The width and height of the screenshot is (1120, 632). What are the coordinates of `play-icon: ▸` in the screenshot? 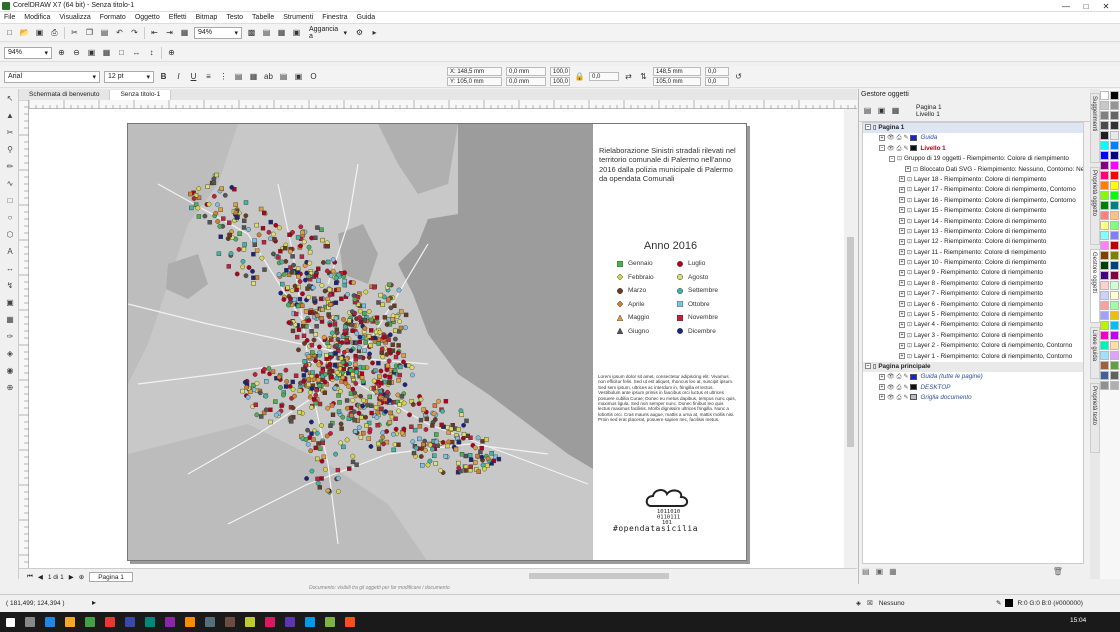 It's located at (94, 602).